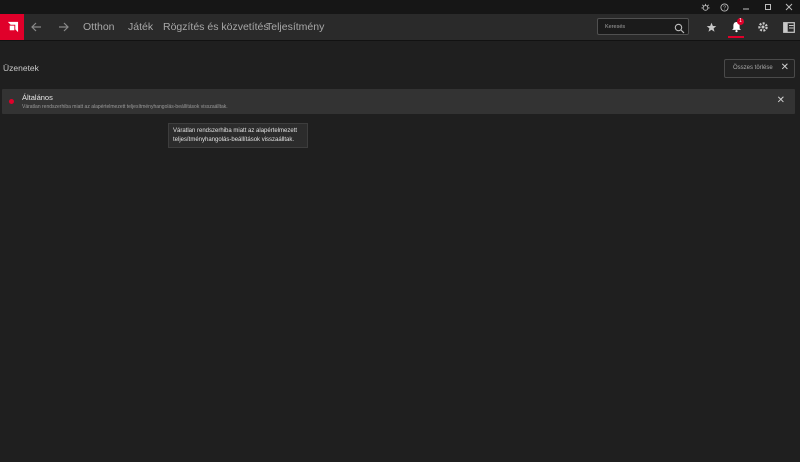 This screenshot has height=462, width=800. I want to click on notifications-button: 1, so click(736, 27).